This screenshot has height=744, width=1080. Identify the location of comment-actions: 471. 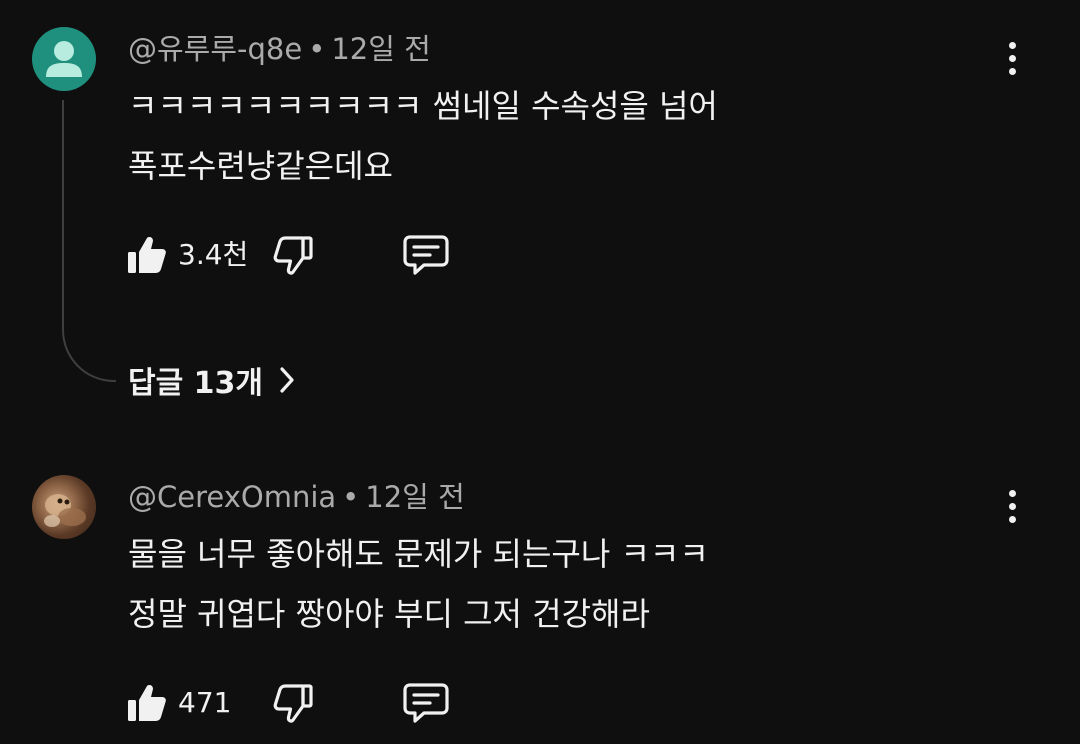
(326, 703).